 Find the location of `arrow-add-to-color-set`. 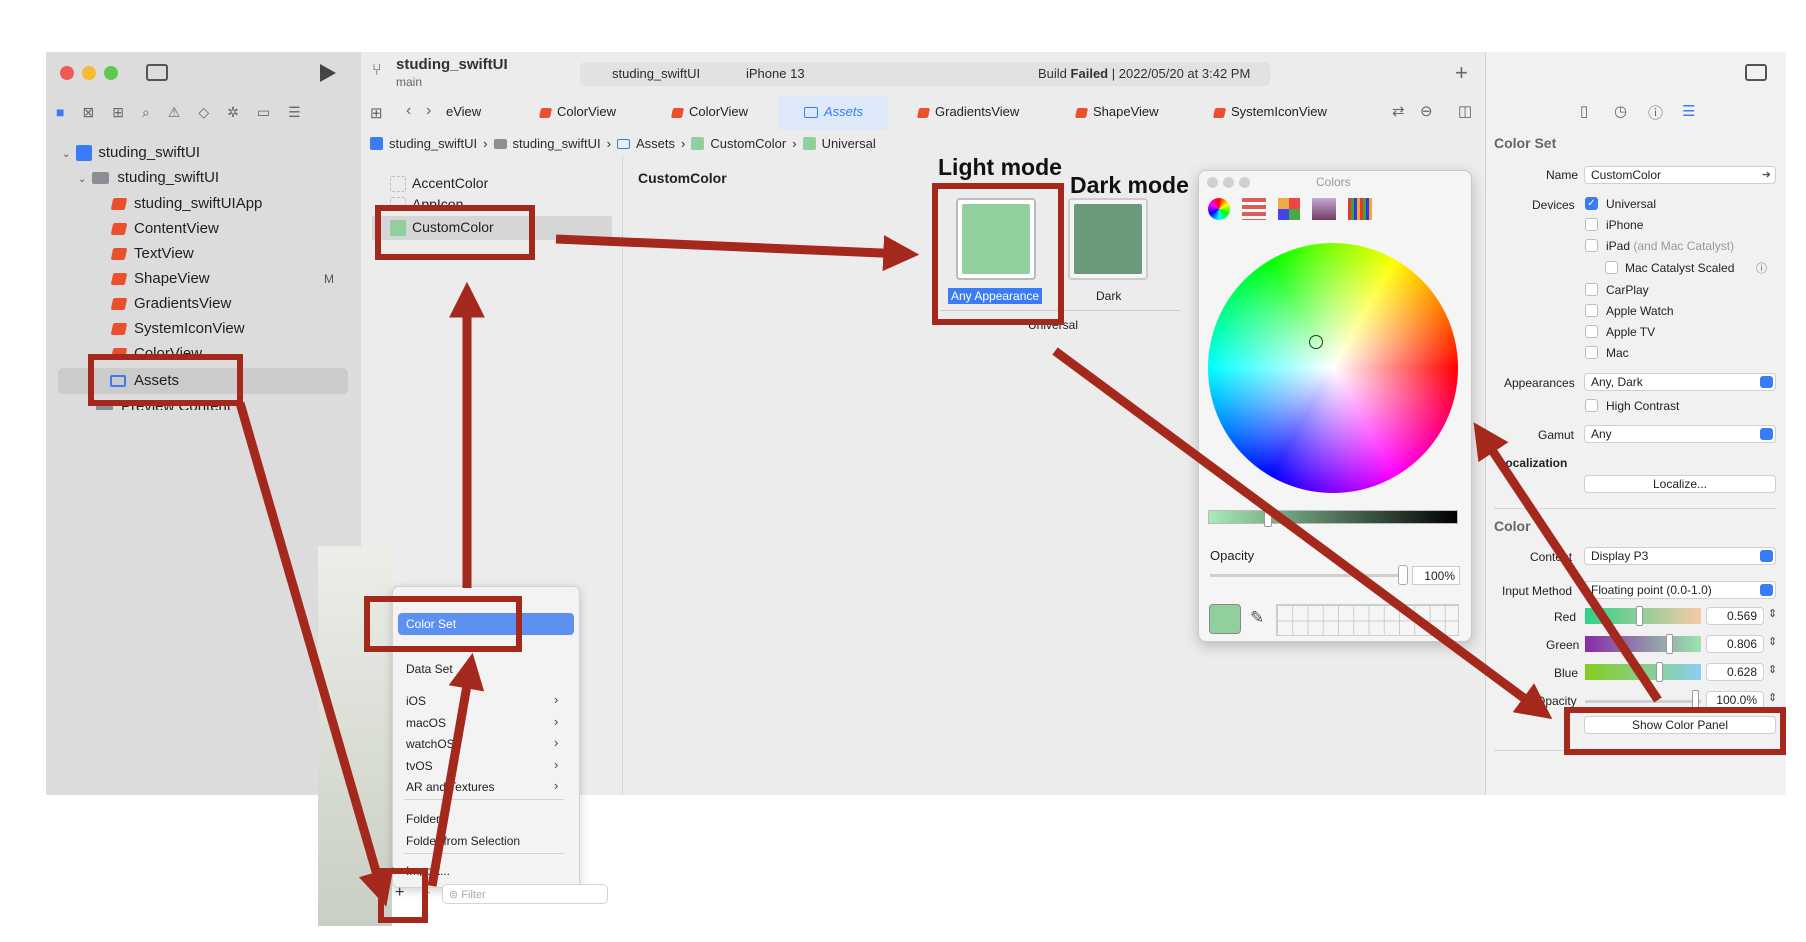

arrow-add-to-color-set is located at coordinates (456, 769).